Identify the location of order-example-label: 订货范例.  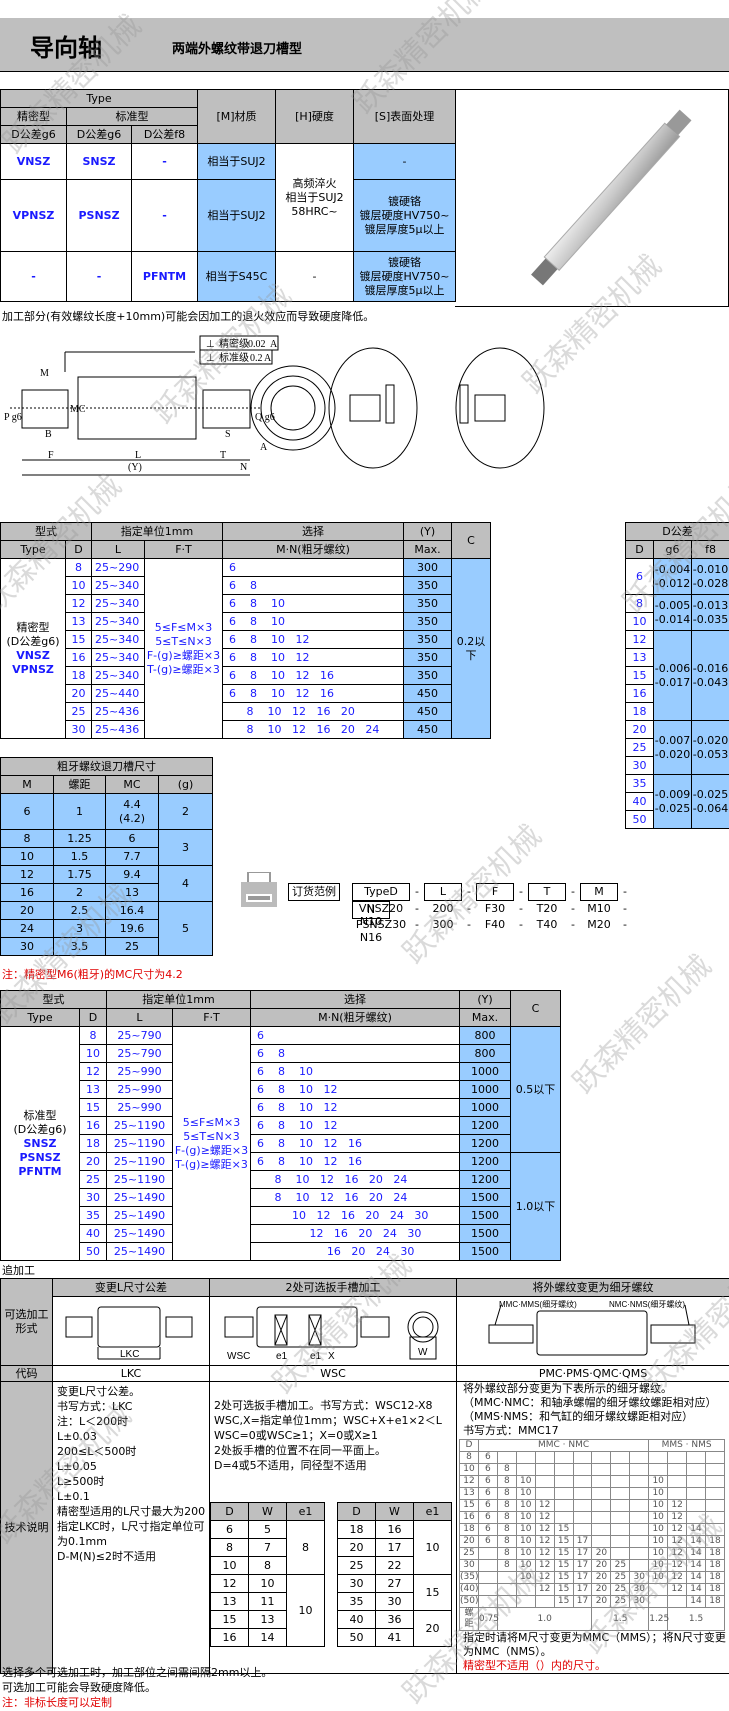
(314, 892).